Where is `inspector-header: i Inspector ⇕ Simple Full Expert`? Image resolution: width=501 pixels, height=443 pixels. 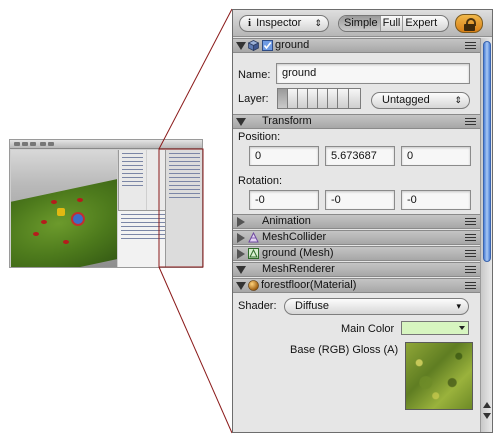
inspector-header: i Inspector ⇕ Simple Full Expert is located at coordinates (362, 23).